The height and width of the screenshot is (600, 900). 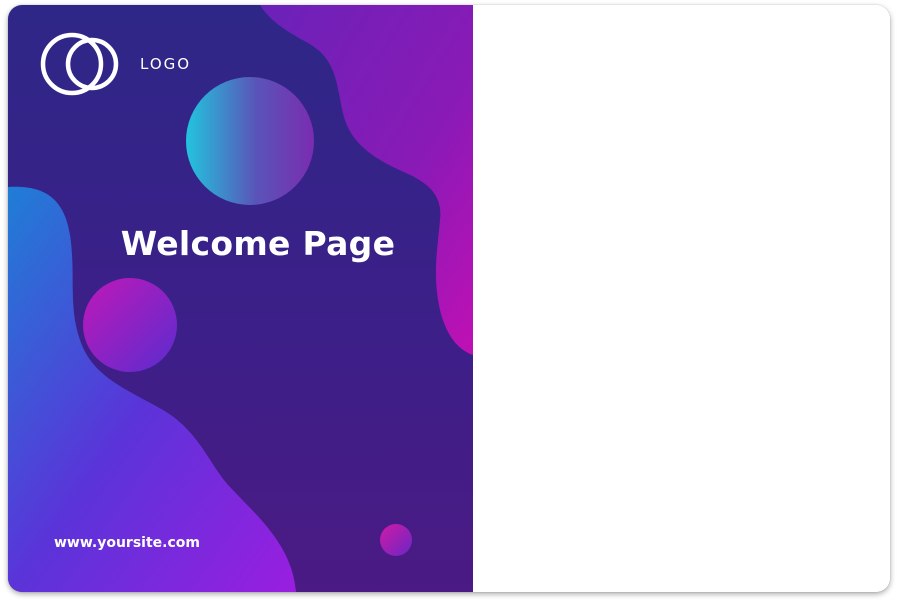 What do you see at coordinates (396, 540) in the screenshot?
I see `small-decorative-circle` at bounding box center [396, 540].